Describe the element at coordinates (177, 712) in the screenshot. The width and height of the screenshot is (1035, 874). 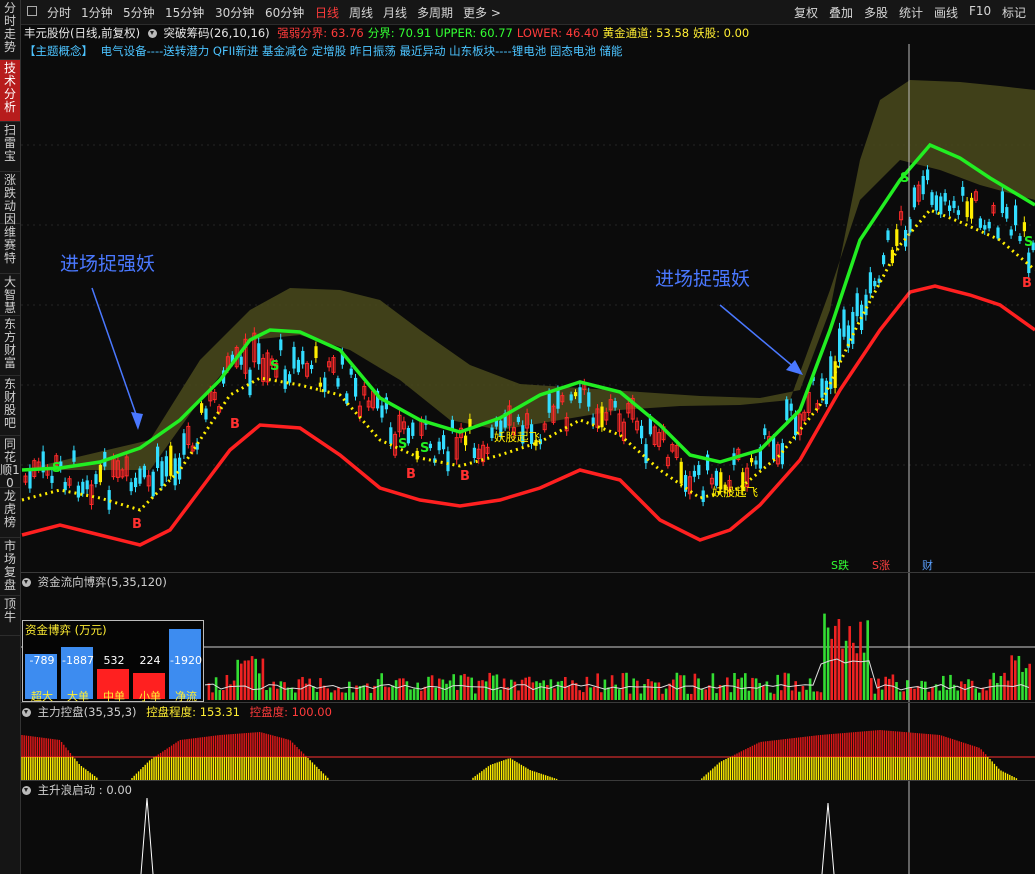
I see `panel-control-header: 主力控盘(35,35,3) 控盘程度: 153.31 控盘度: 100.00` at that location.